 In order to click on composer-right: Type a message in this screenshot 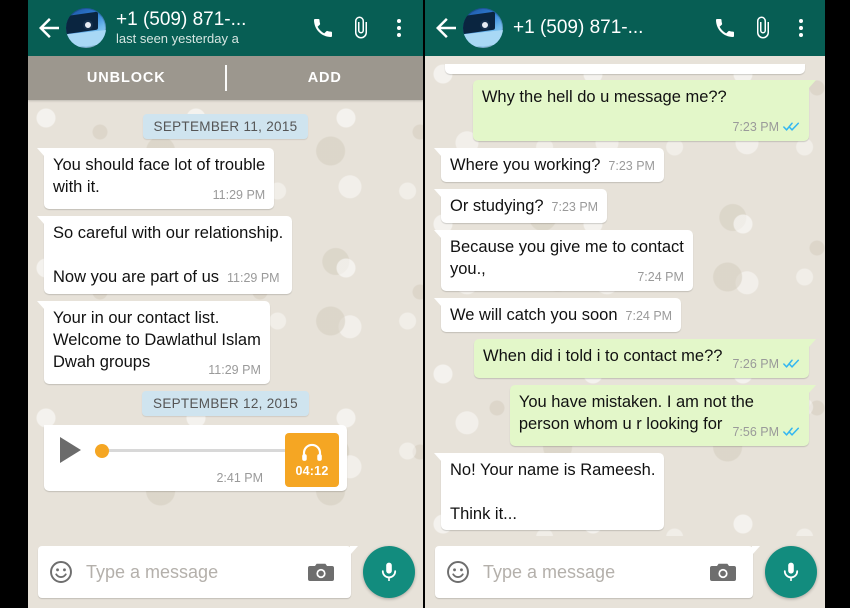, I will do `click(625, 572)`.